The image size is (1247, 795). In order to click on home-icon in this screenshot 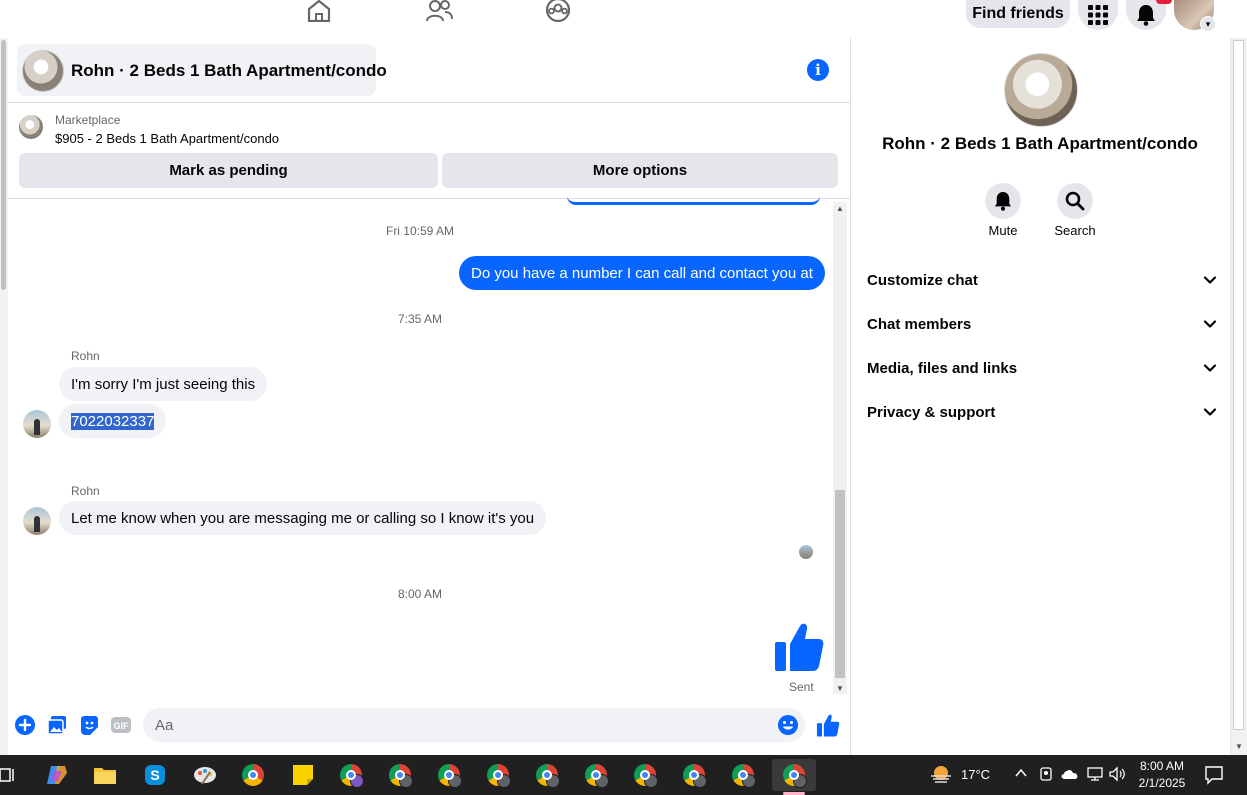, I will do `click(319, 13)`.